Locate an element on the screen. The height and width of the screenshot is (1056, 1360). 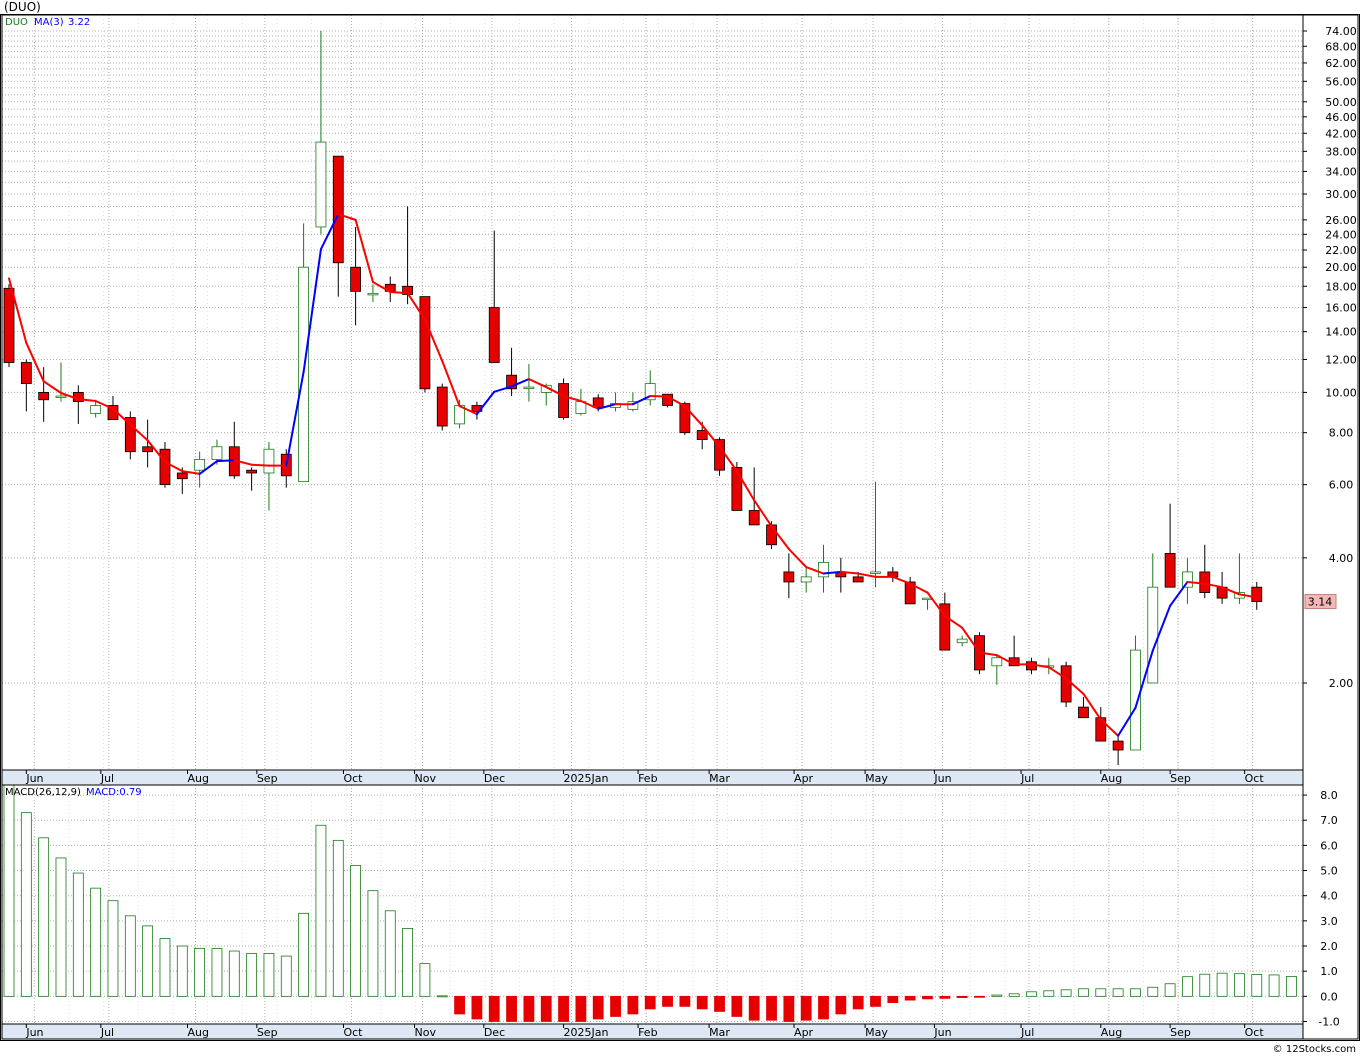
y-tick-label: 4.00 is located at coordinates (1341, 558).